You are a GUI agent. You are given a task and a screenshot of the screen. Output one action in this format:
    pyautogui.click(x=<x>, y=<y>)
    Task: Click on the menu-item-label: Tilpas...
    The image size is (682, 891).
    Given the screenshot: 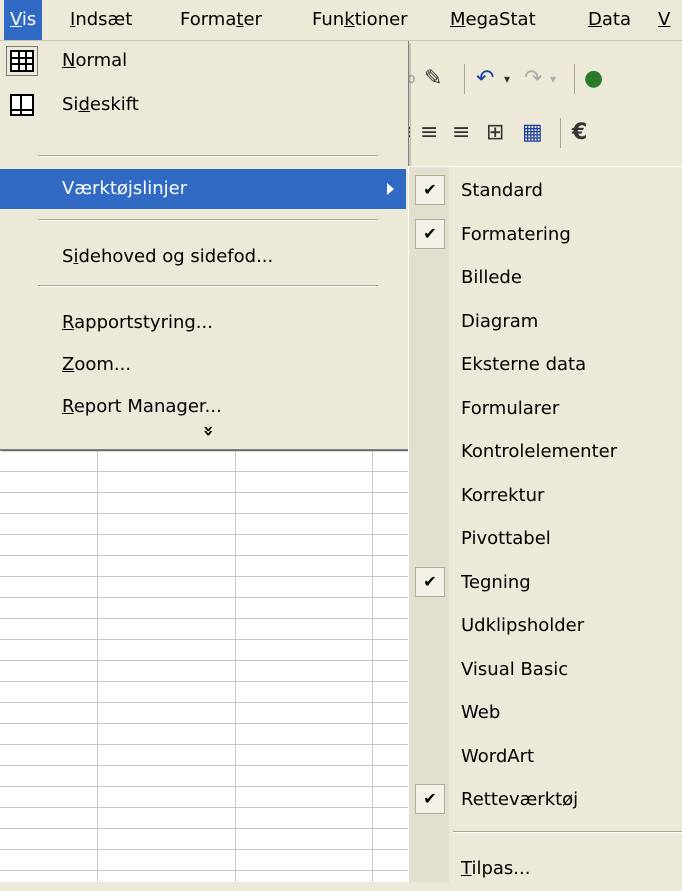 What is the action you would take?
    pyautogui.click(x=496, y=868)
    